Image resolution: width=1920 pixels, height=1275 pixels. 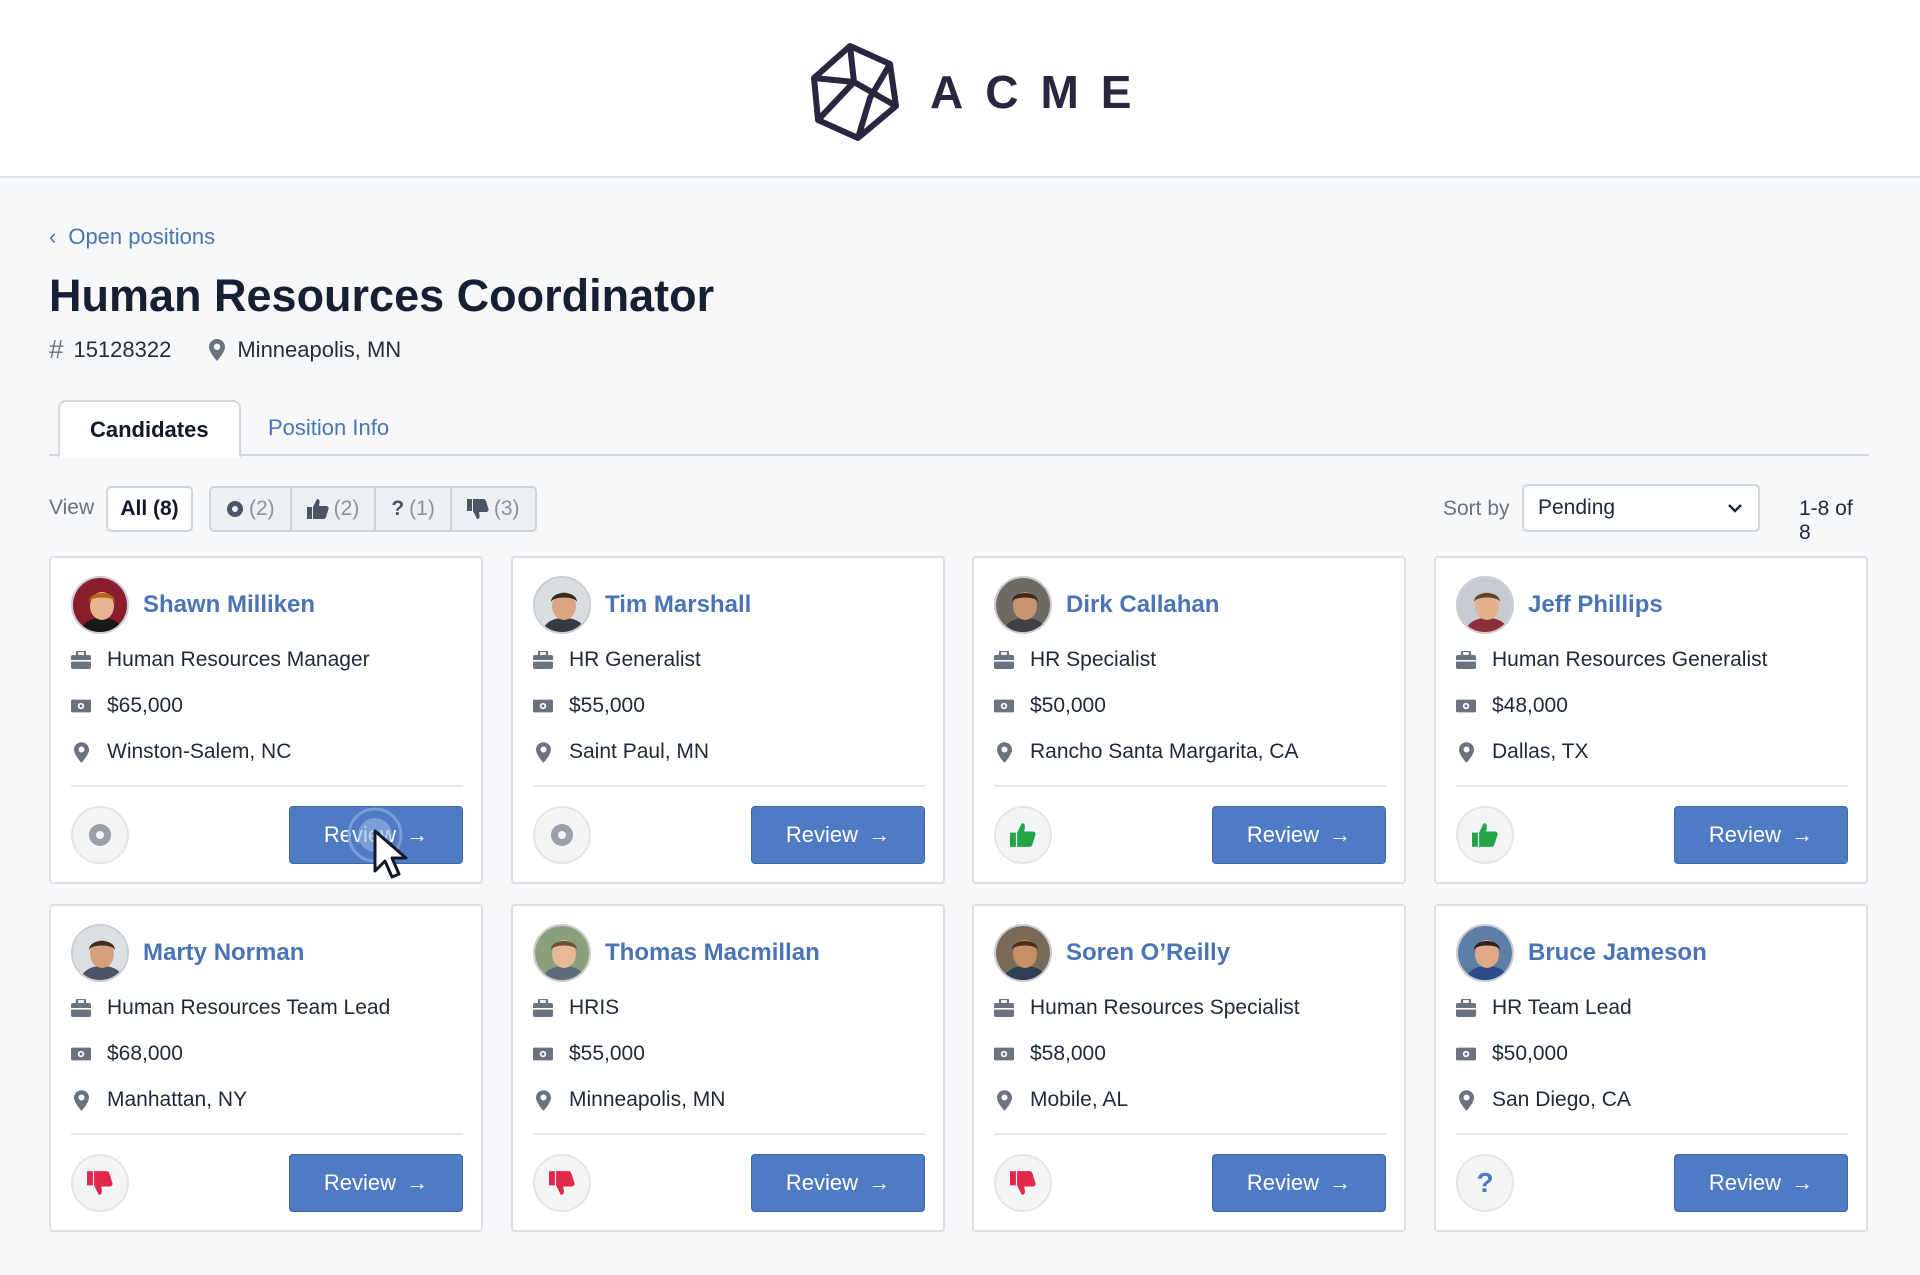 I want to click on candidate-location-row: Saint Paul, MN, so click(x=621, y=752).